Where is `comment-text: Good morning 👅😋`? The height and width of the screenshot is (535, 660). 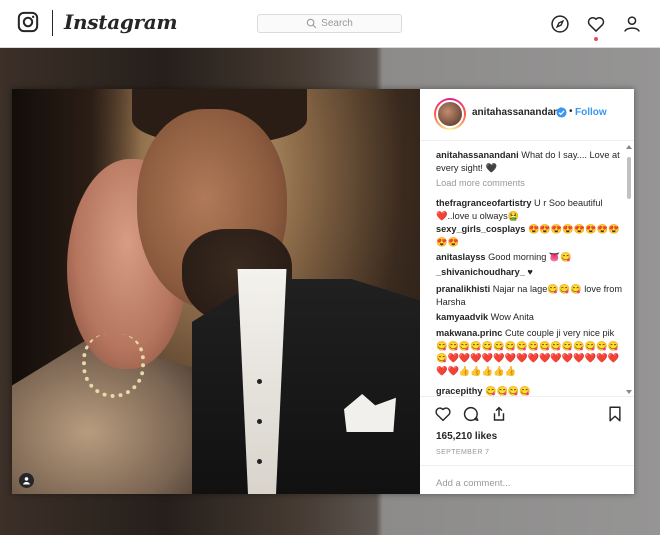 comment-text: Good morning 👅😋 is located at coordinates (530, 257).